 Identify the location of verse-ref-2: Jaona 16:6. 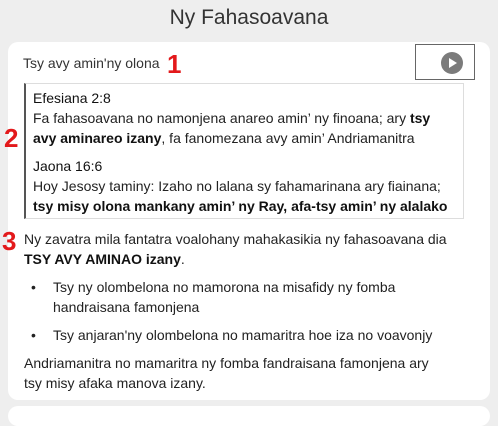
(68, 166).